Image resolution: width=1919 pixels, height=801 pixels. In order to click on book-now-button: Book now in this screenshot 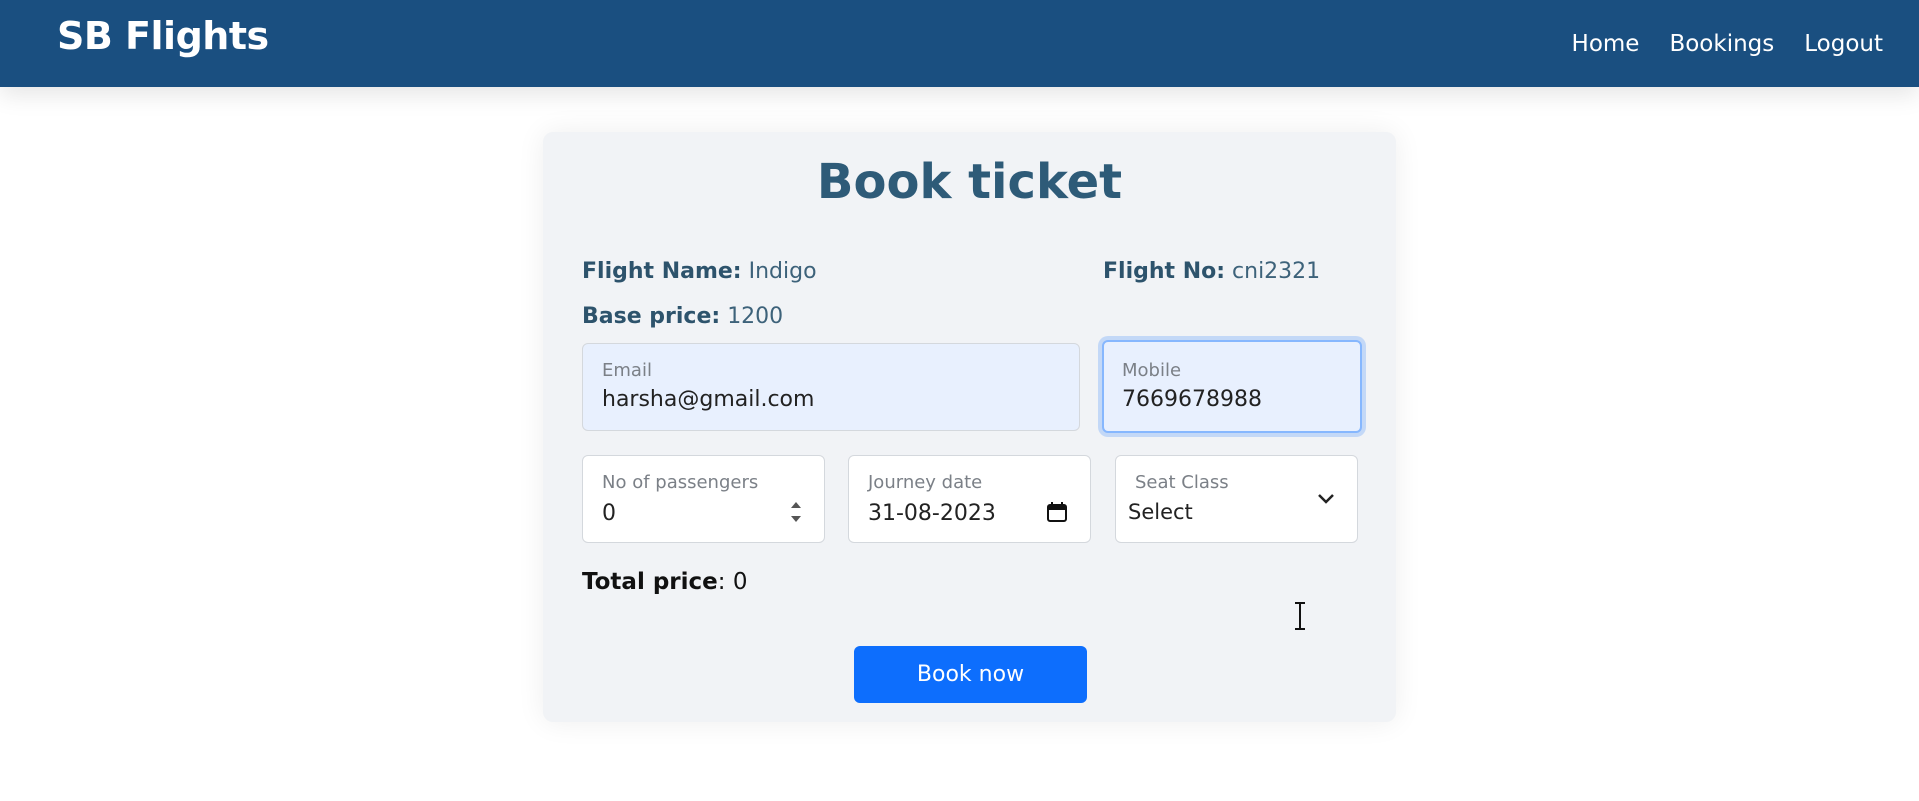, I will do `click(970, 674)`.